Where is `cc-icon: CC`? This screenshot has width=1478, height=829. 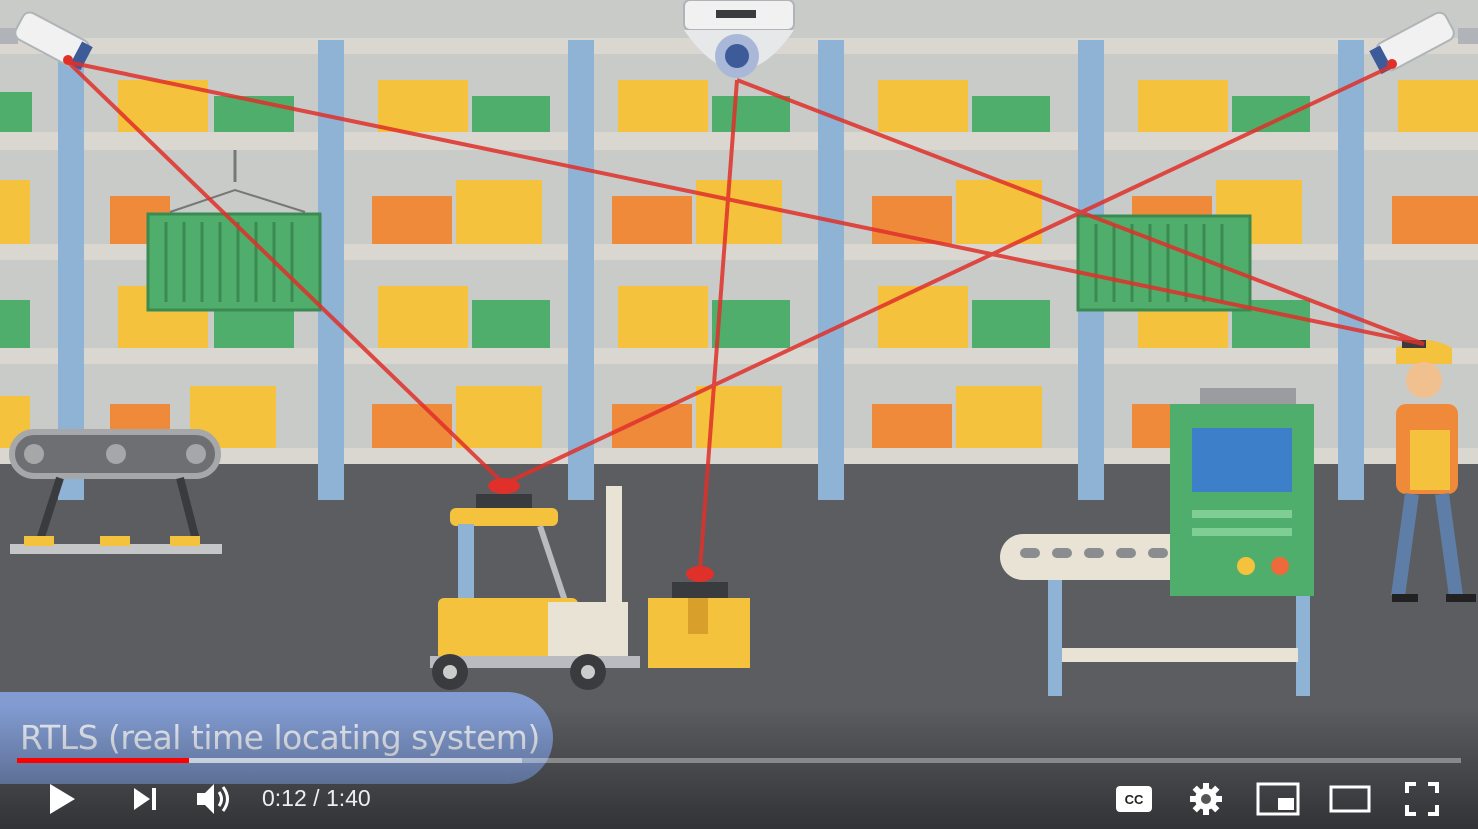
cc-icon: CC is located at coordinates (1134, 799).